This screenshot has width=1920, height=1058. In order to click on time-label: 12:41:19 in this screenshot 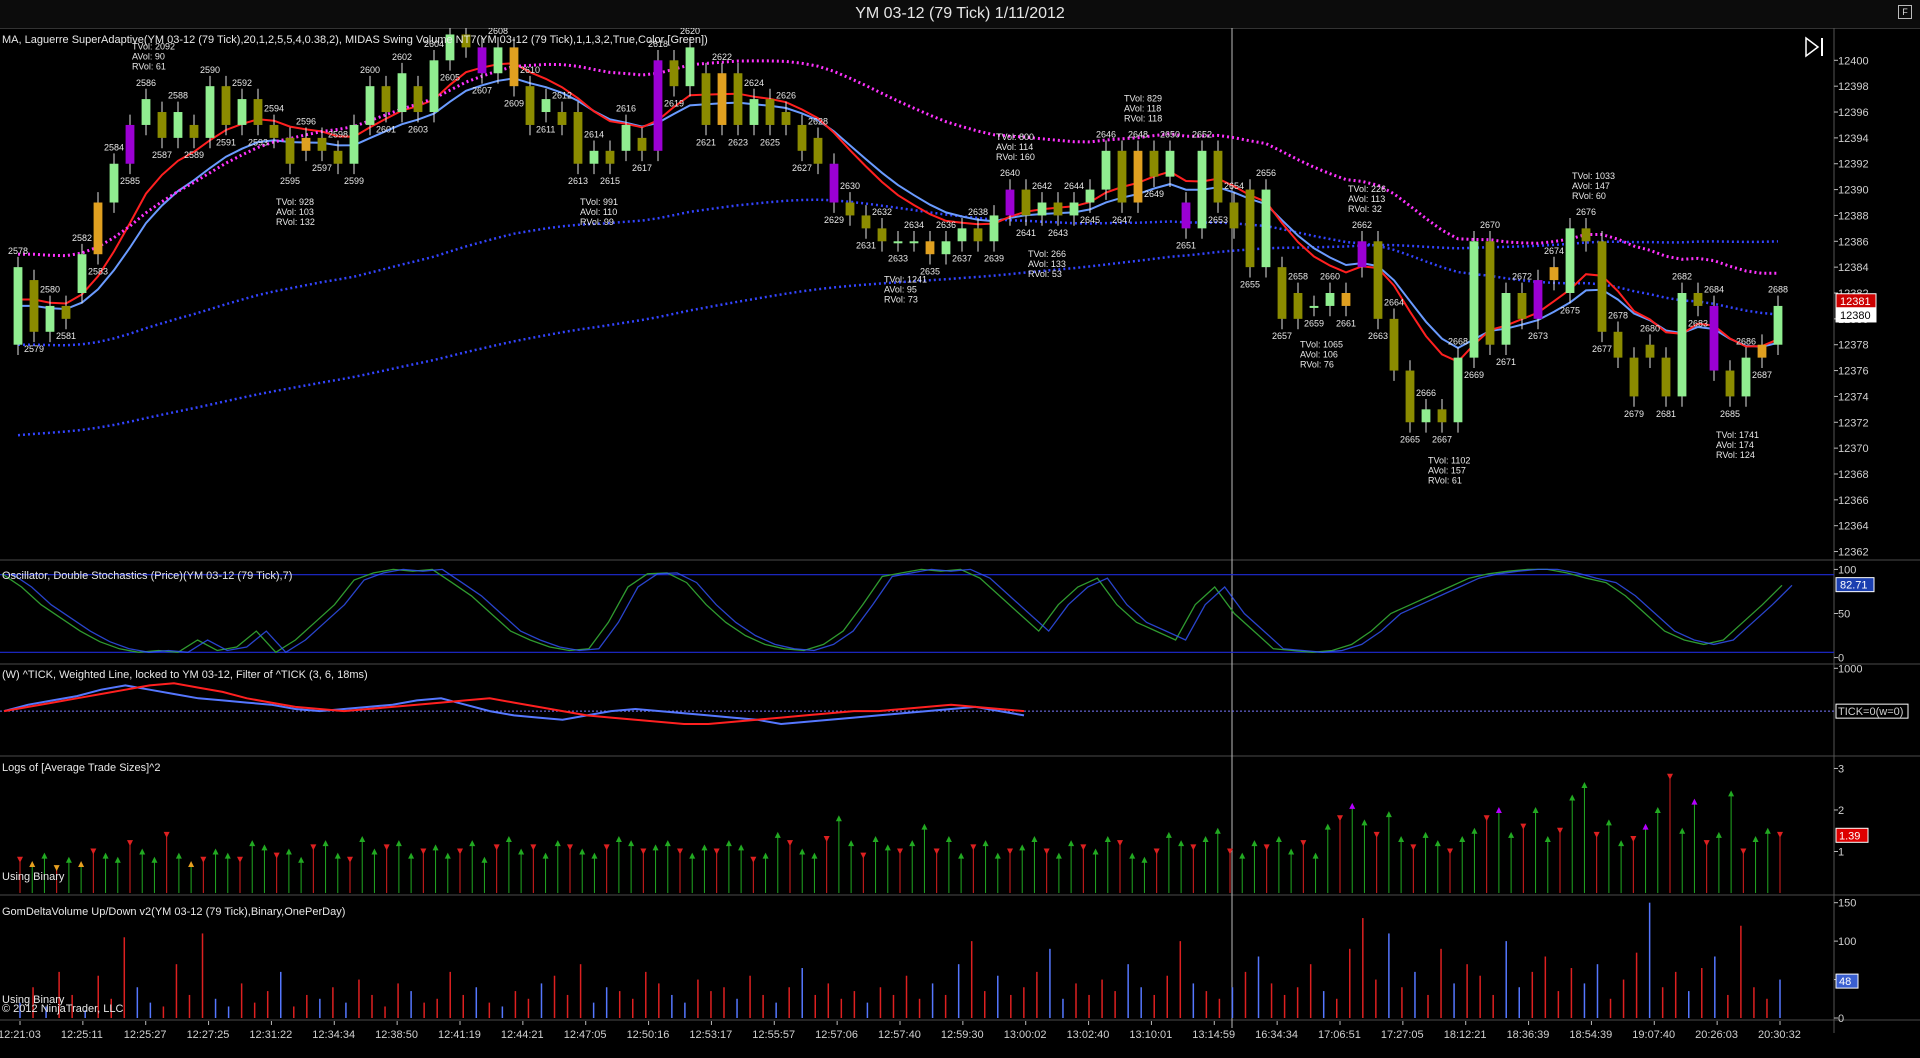, I will do `click(459, 1035)`.